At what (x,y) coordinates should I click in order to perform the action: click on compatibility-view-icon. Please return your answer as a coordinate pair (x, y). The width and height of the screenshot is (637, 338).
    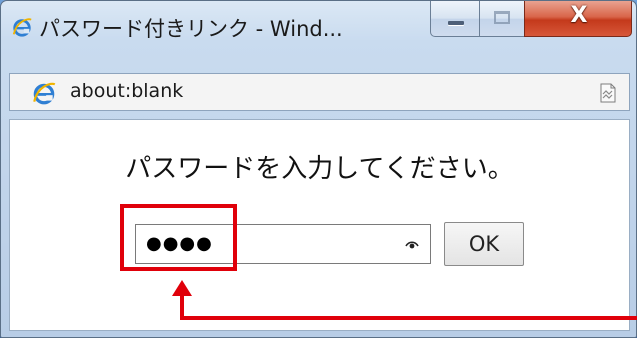
    Looking at the image, I should click on (608, 93).